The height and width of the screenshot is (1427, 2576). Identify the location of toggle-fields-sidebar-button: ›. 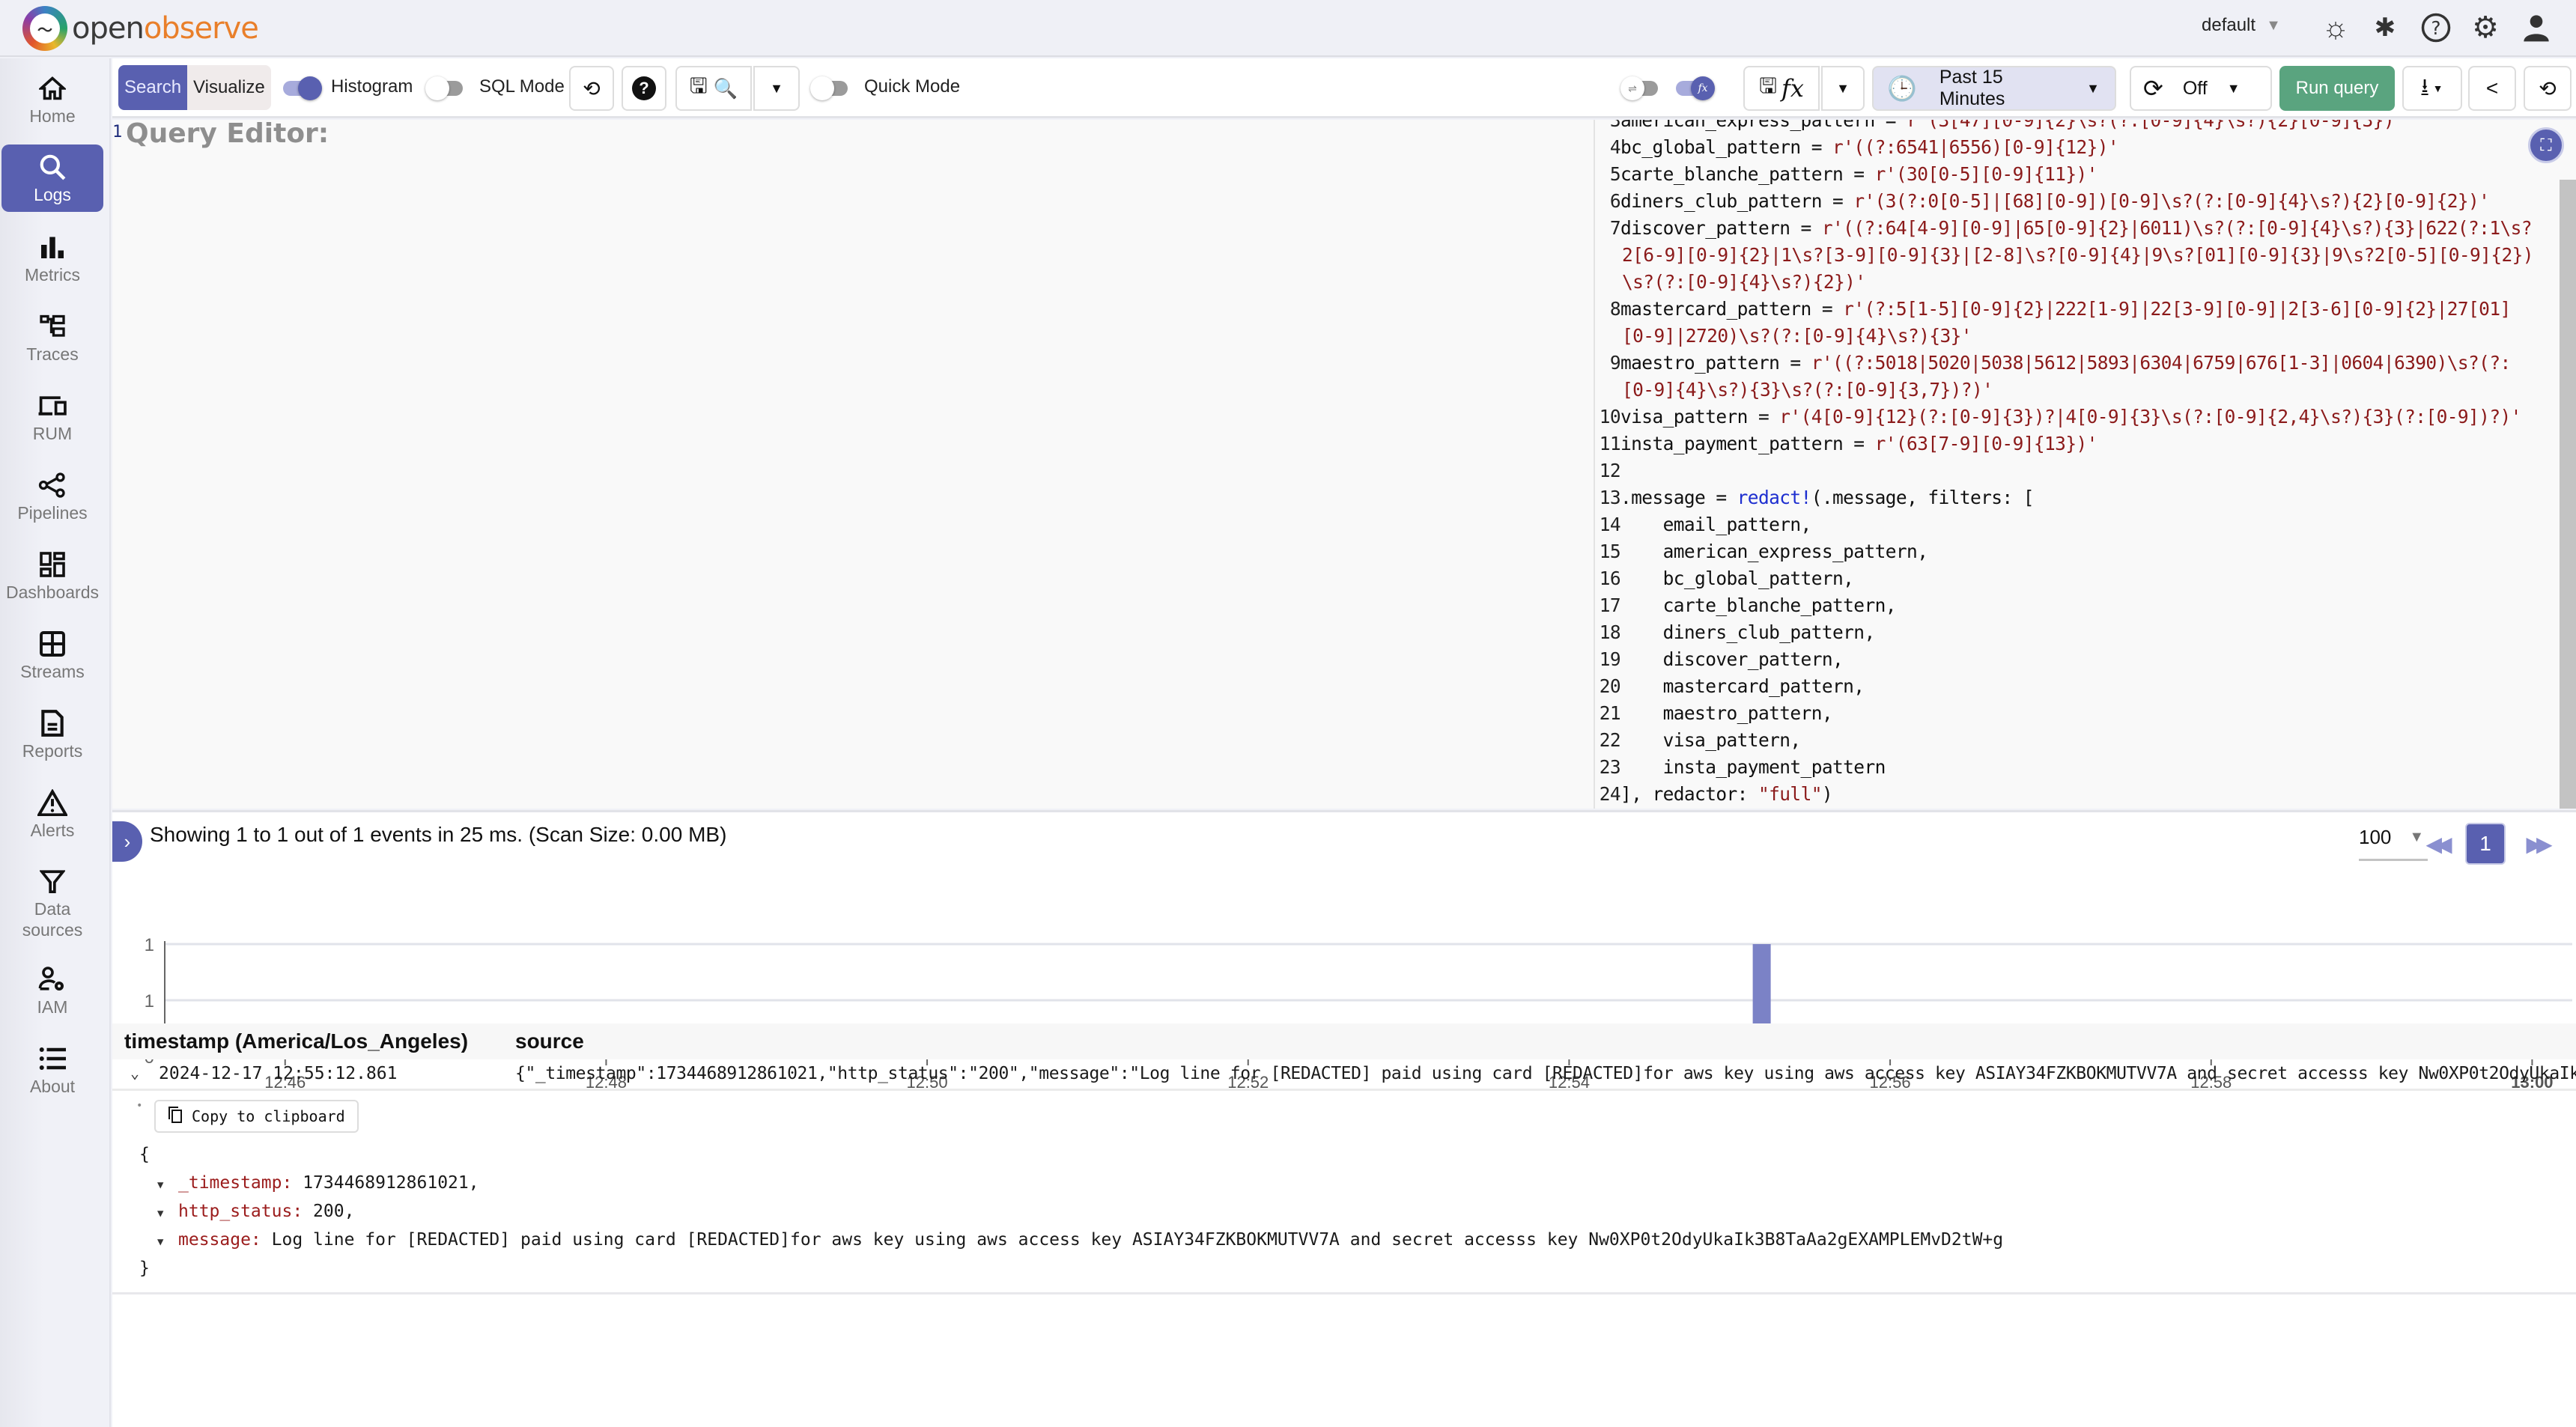
(127, 841).